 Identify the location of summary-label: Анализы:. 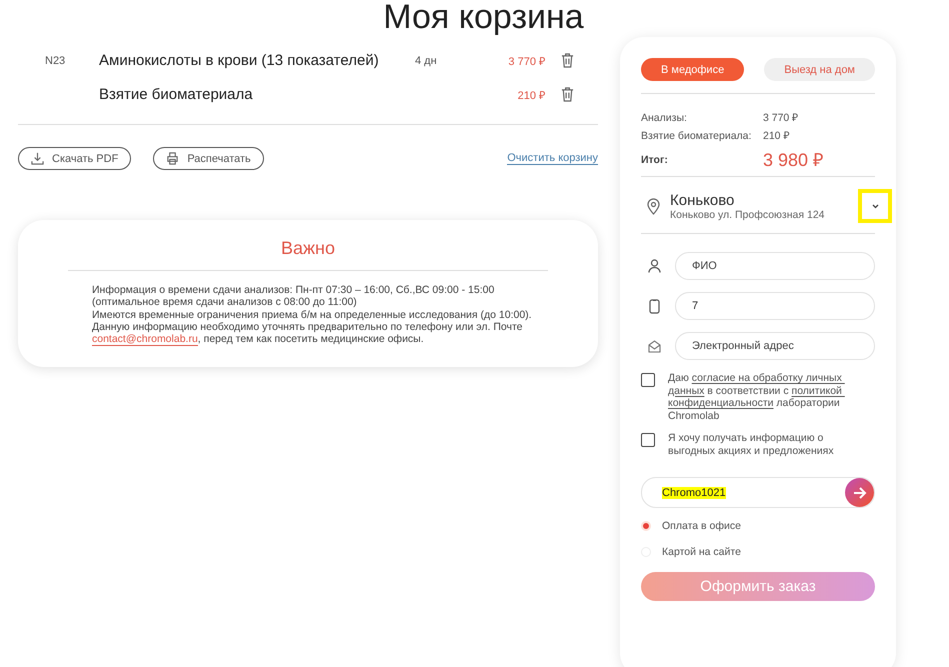
(664, 118).